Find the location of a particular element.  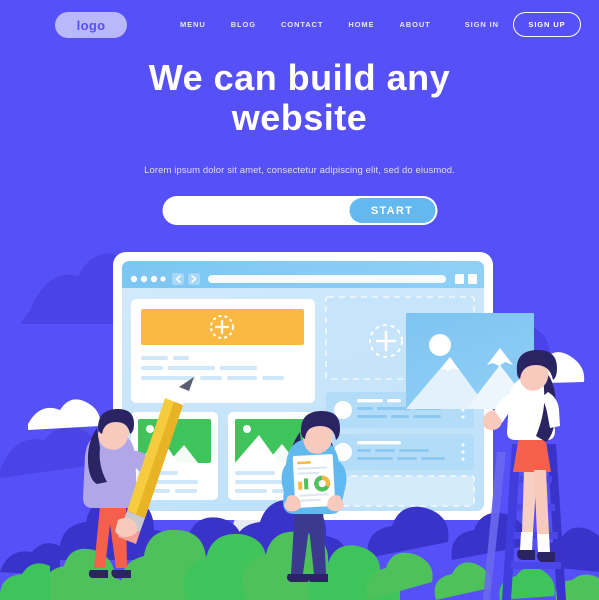

nav-item-about: ABOUT is located at coordinates (414, 24).